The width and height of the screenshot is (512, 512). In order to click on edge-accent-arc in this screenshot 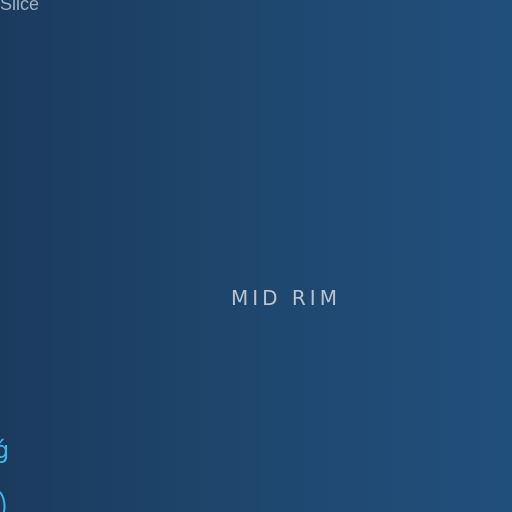, I will do `click(3, 501)`.